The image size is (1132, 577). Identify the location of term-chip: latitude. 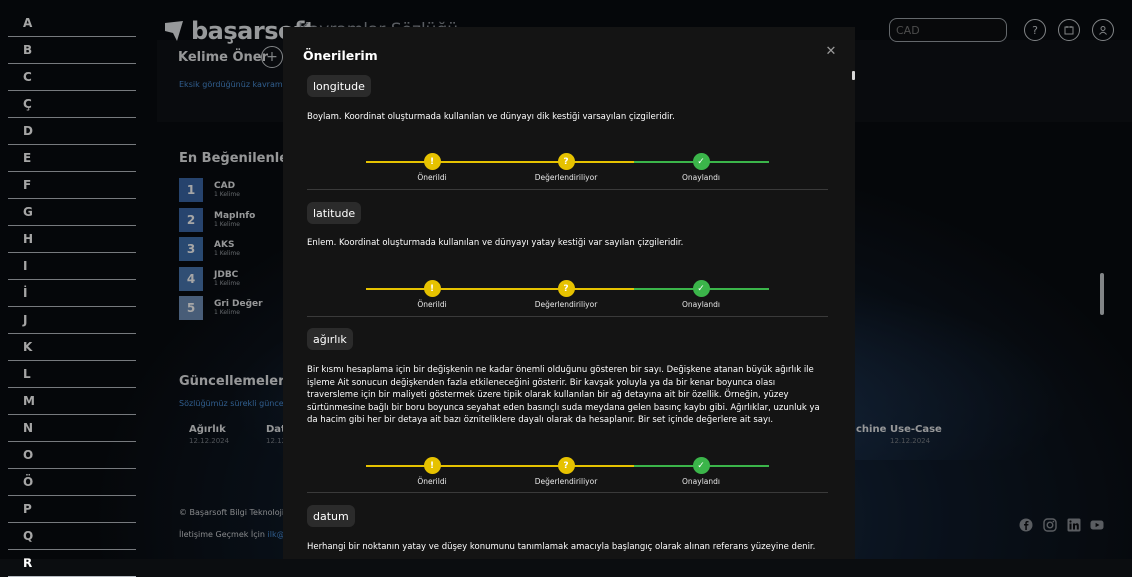
(334, 213).